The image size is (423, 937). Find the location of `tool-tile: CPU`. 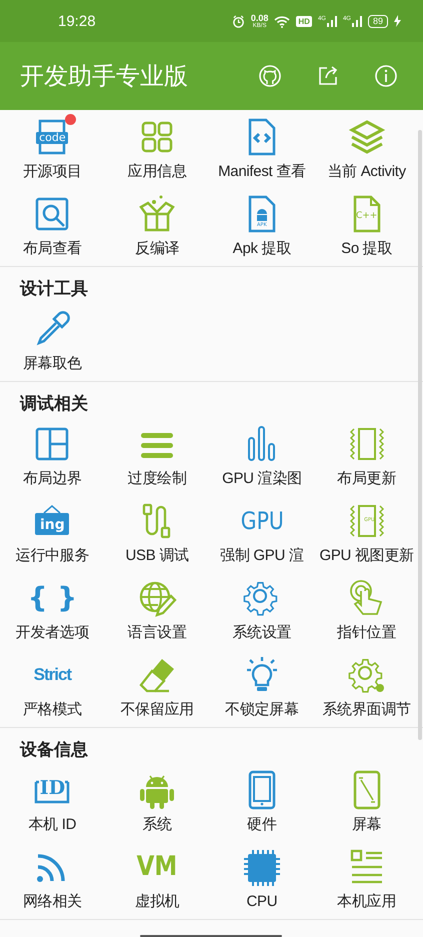

tool-tile: CPU is located at coordinates (262, 878).